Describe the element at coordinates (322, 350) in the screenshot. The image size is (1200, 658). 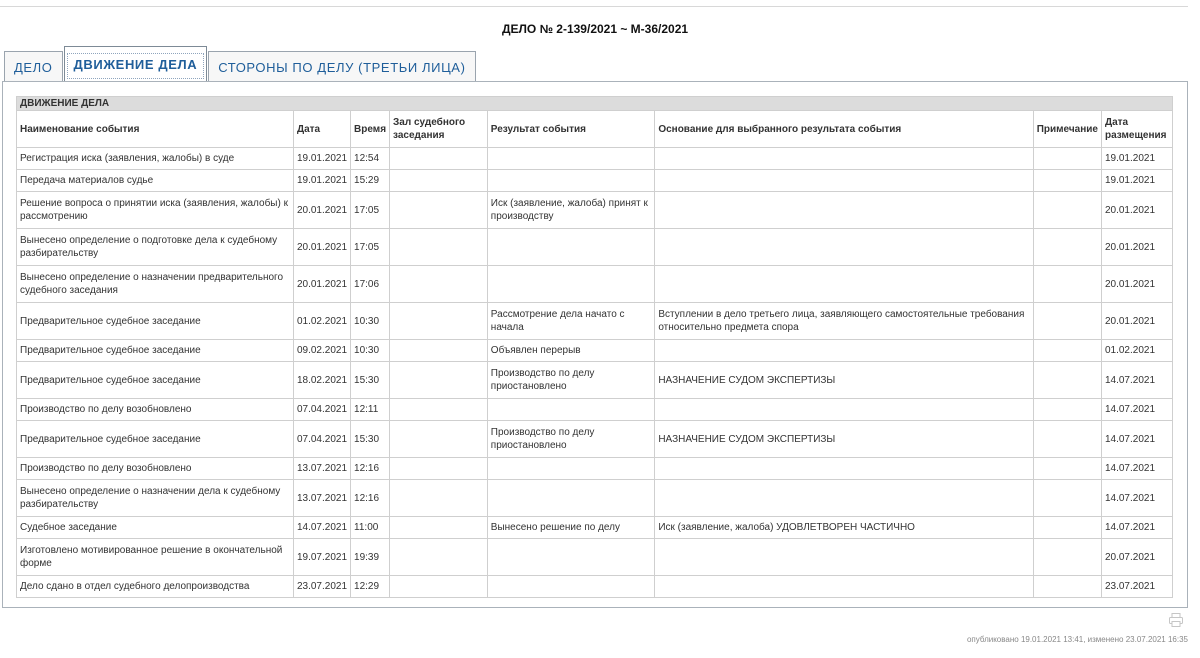
I see `cell-date: 09.02.2021` at that location.